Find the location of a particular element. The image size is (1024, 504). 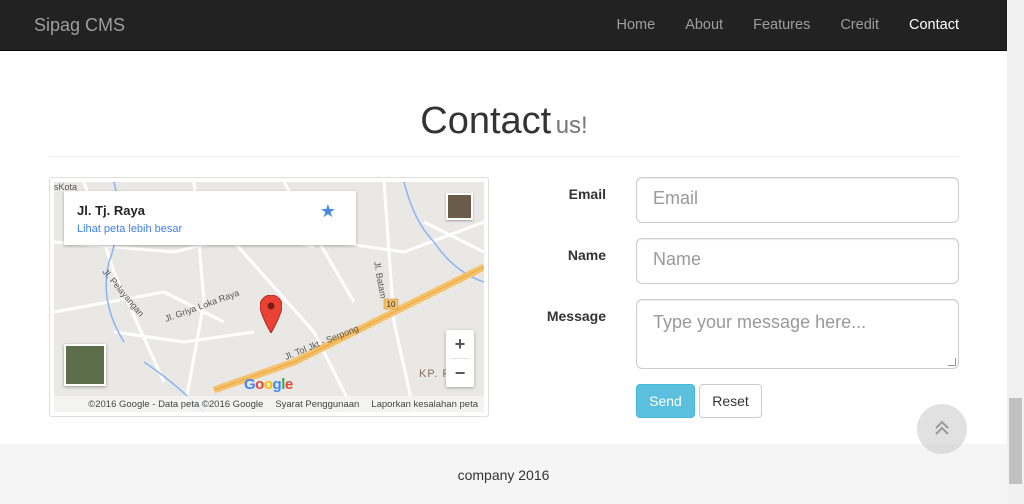

zoom-control: + − is located at coordinates (460, 358).